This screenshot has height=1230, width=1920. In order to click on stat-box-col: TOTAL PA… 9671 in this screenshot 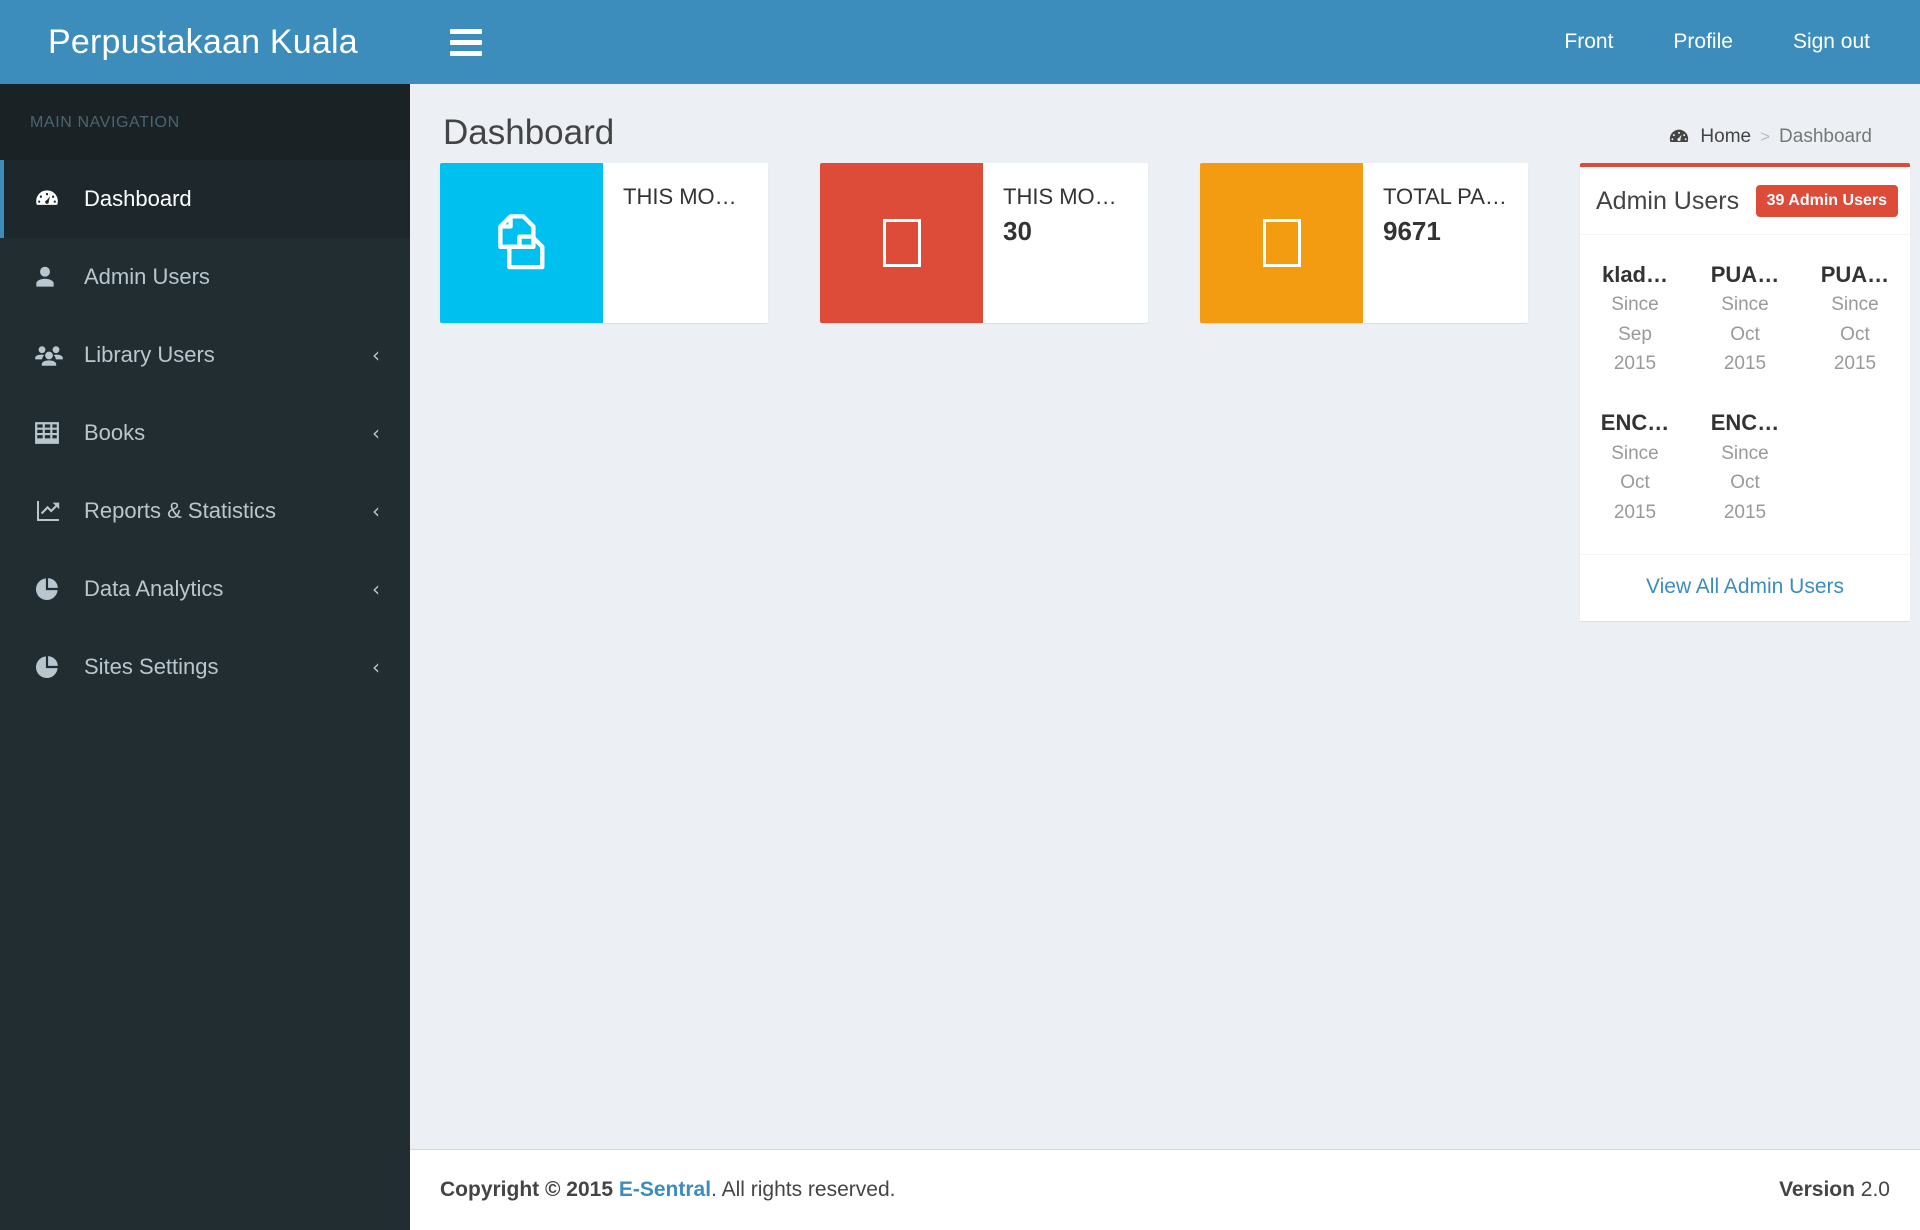, I will do `click(1390, 242)`.